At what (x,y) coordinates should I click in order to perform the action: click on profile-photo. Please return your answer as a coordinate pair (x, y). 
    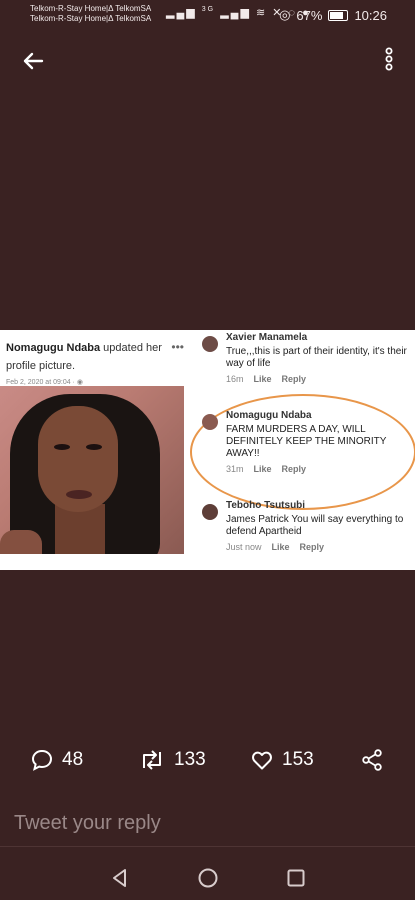
    Looking at the image, I should click on (92, 470).